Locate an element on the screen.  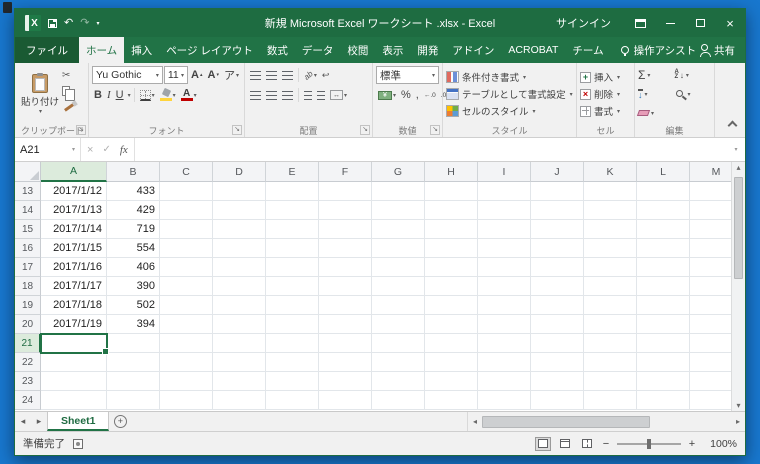
cell-I23 is located at coordinates (504, 381).